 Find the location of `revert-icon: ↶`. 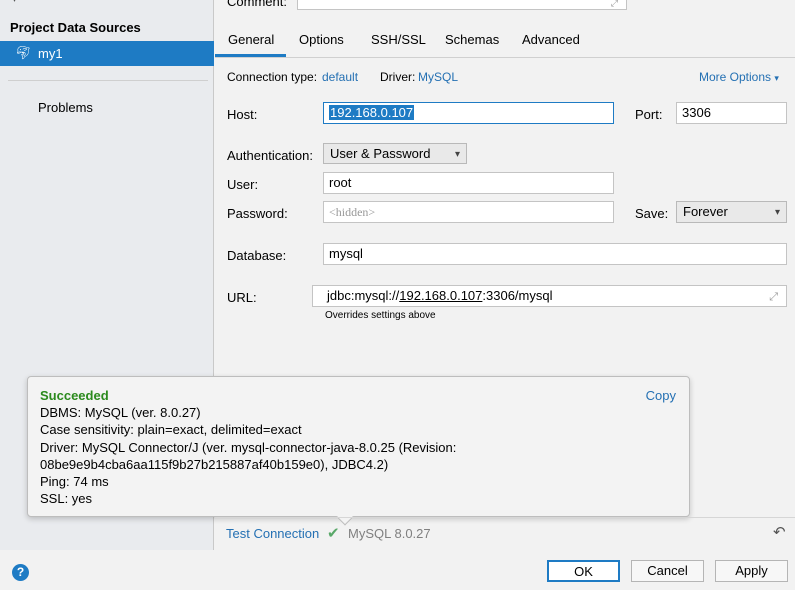

revert-icon: ↶ is located at coordinates (779, 532).